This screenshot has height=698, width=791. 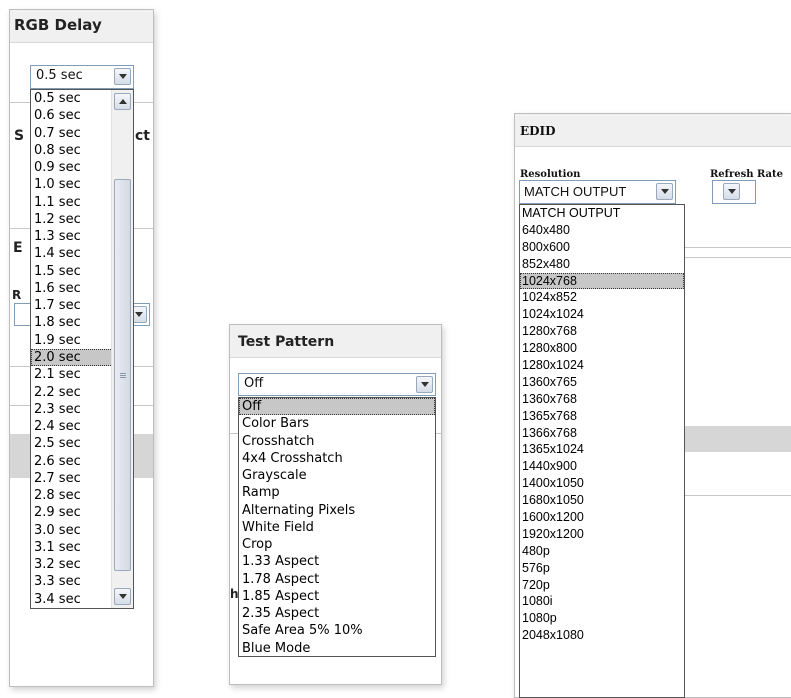 What do you see at coordinates (337, 596) in the screenshot?
I see `test-pattern-option: 1.85 Aspect` at bounding box center [337, 596].